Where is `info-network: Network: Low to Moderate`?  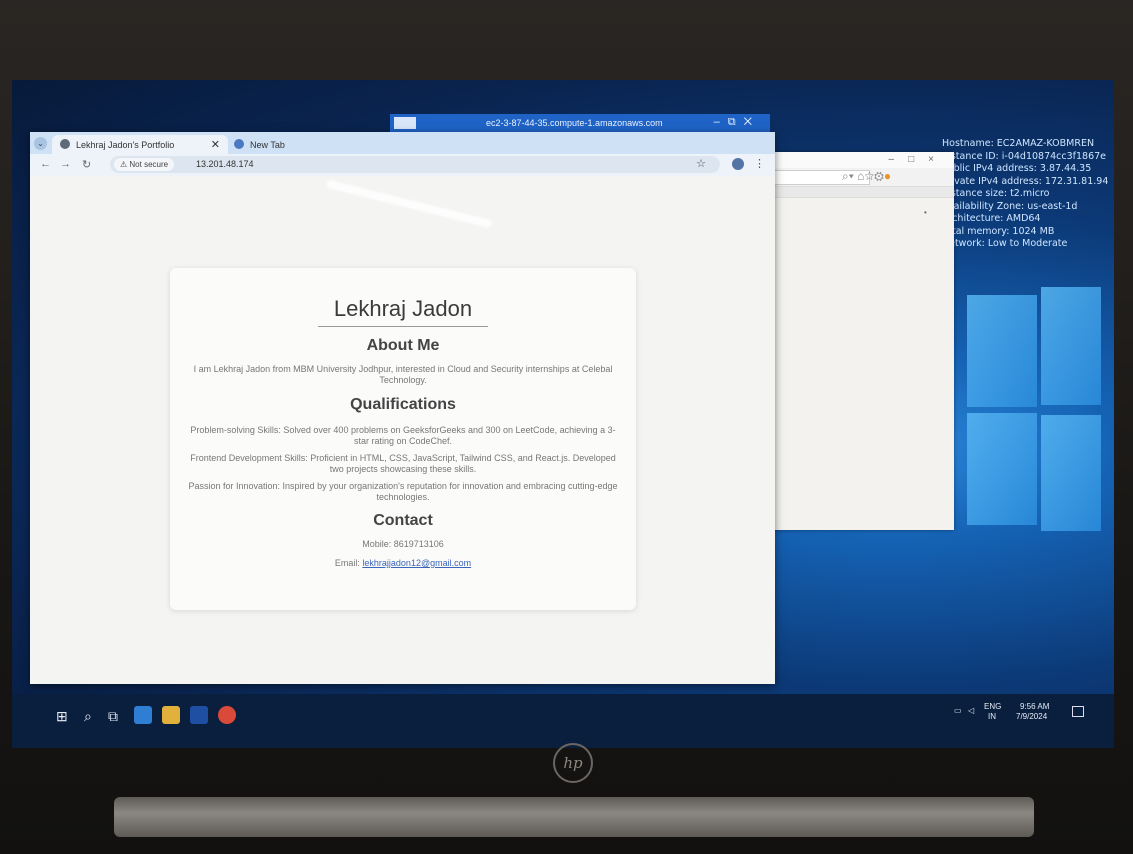 info-network: Network: Low to Moderate is located at coordinates (1005, 243).